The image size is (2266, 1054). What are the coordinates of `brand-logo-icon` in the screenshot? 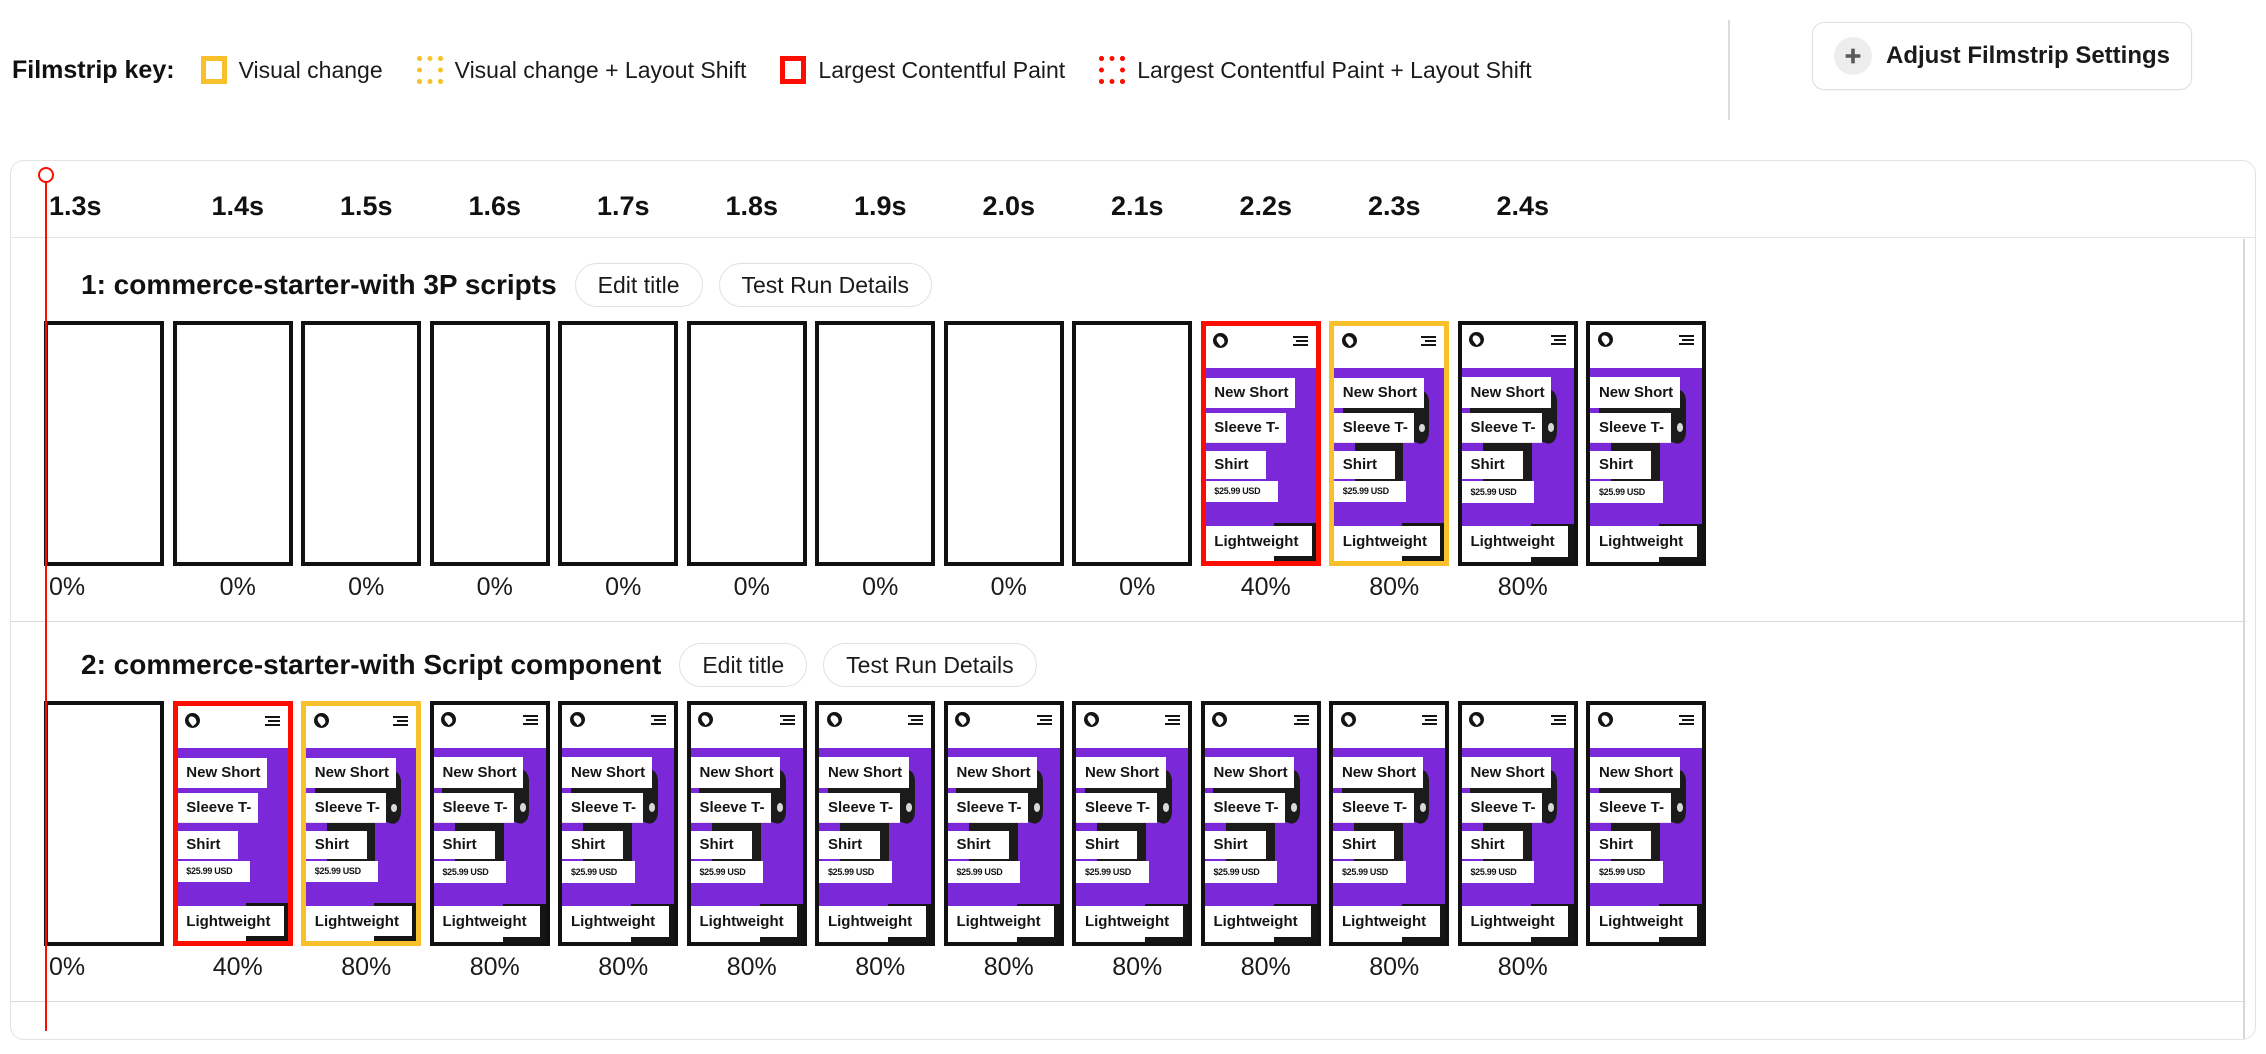 It's located at (1348, 720).